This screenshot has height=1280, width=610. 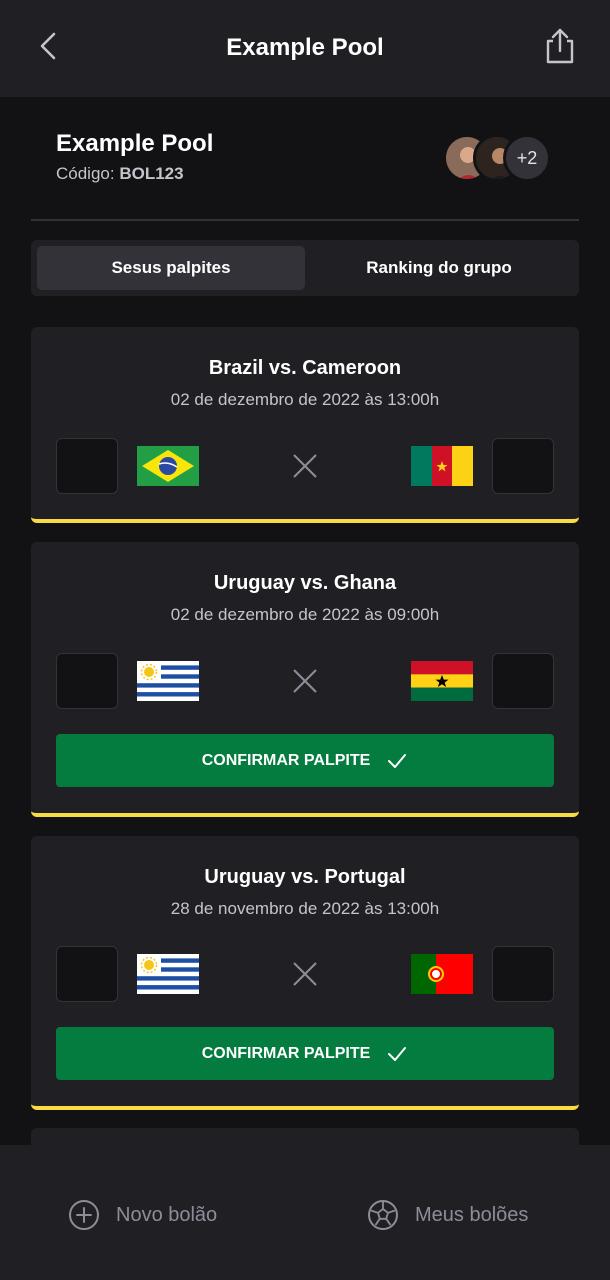 I want to click on match-title: Brazil vs. Cameroon, so click(x=305, y=368).